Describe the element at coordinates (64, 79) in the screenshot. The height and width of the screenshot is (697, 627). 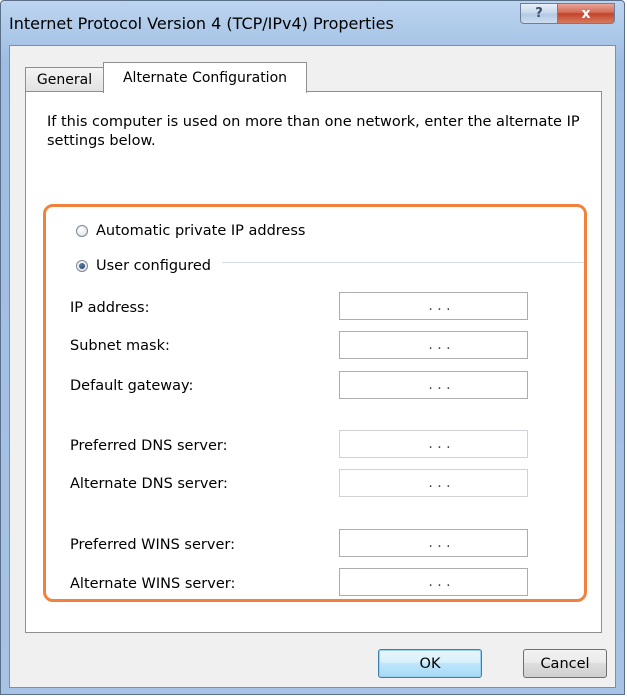
I see `tab-general: General` at that location.